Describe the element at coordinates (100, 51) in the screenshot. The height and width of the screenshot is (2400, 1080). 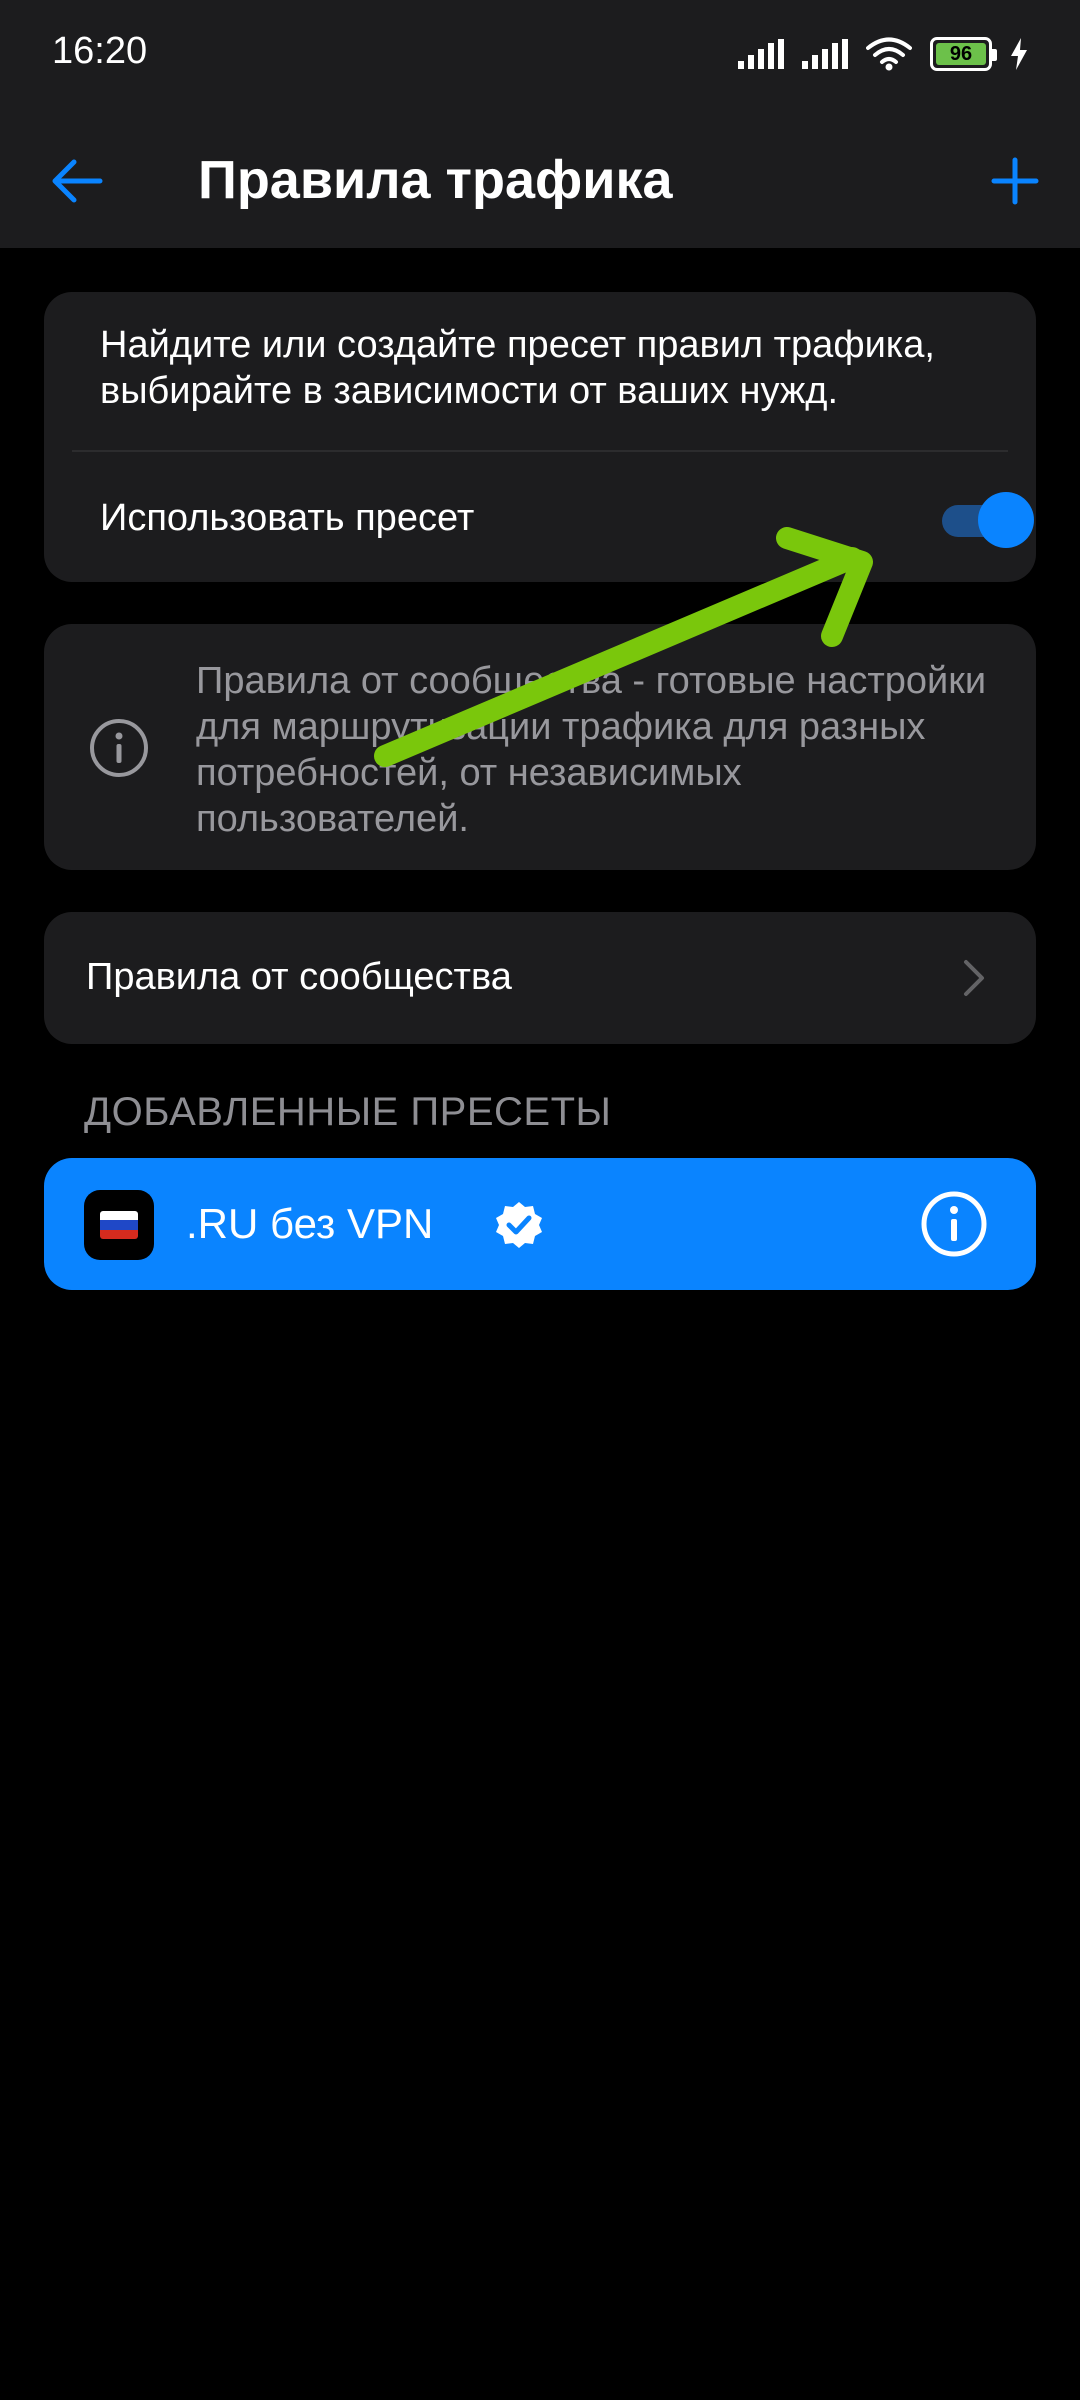
I see `status-time: 16:20` at that location.